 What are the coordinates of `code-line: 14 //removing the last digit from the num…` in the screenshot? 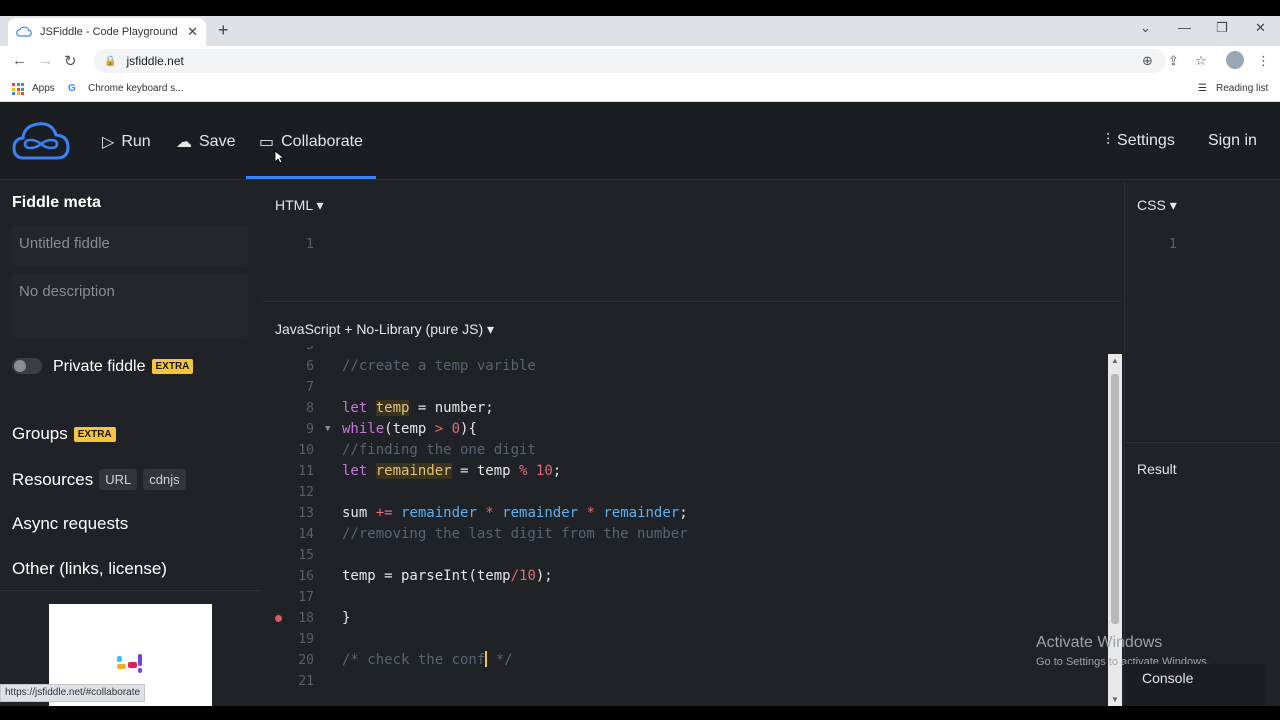 It's located at (687, 534).